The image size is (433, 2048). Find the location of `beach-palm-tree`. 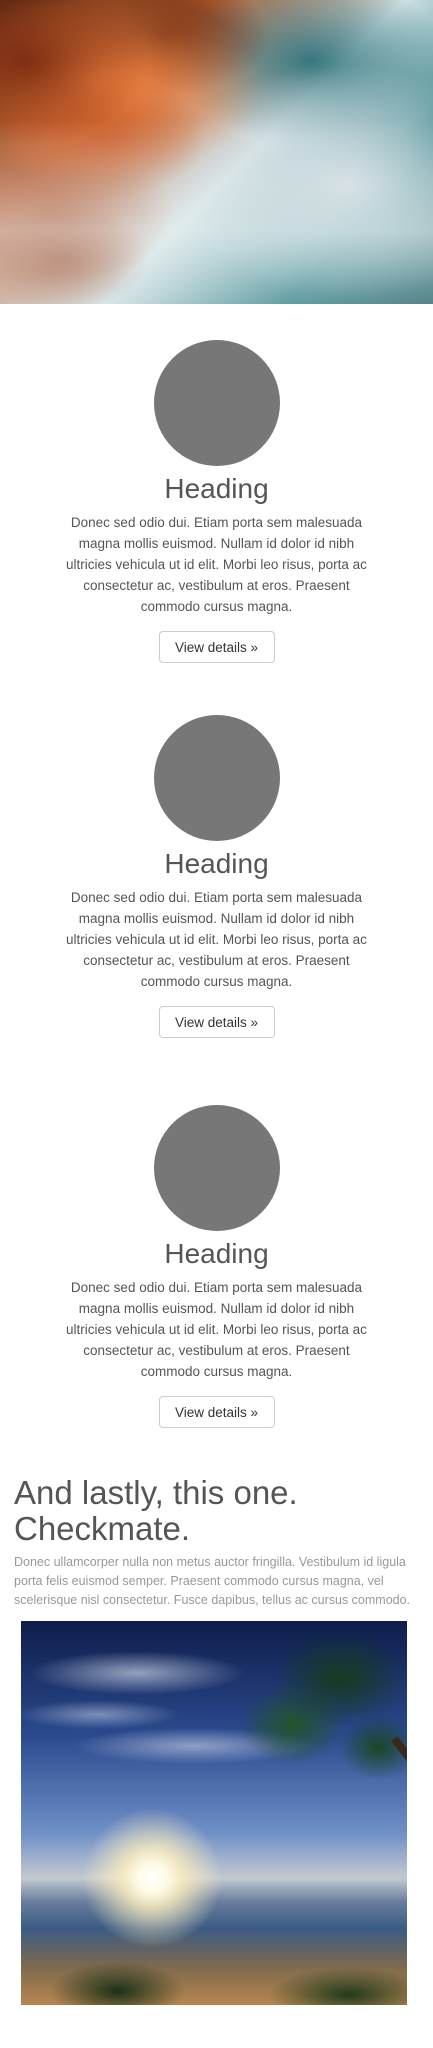

beach-palm-tree is located at coordinates (312, 1736).